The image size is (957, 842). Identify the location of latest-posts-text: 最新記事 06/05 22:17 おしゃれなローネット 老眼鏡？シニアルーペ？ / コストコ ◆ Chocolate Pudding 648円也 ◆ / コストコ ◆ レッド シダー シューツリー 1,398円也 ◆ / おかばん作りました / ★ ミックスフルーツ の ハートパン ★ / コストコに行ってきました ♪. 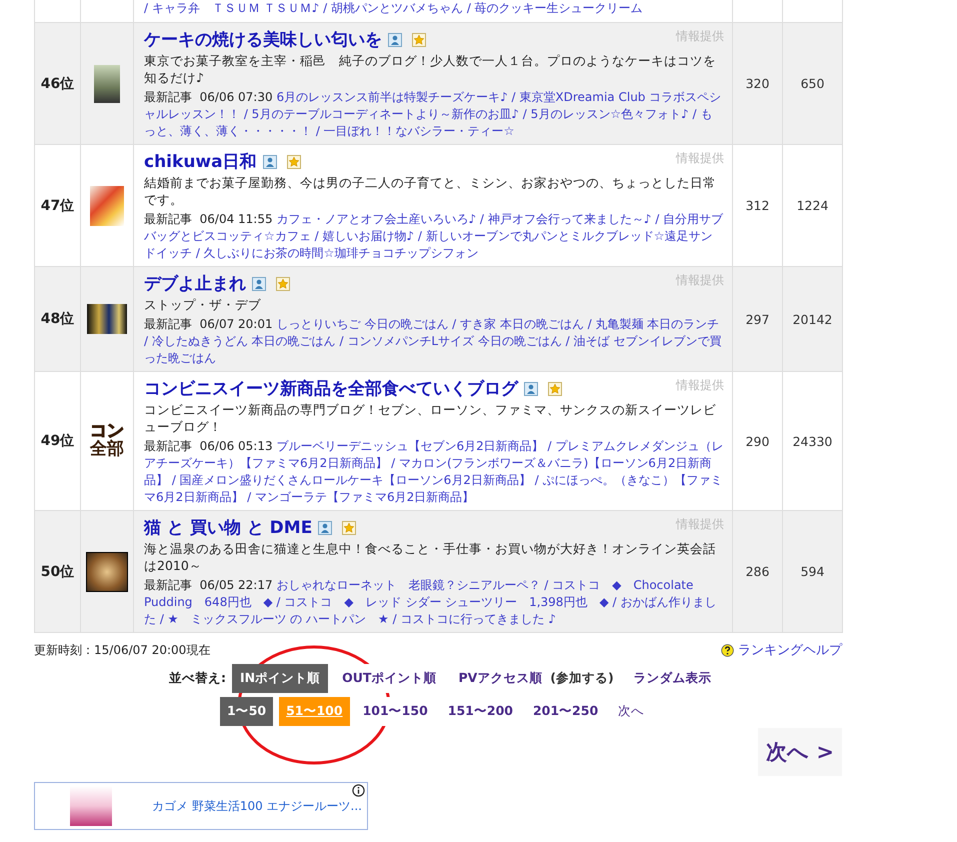
(434, 602).